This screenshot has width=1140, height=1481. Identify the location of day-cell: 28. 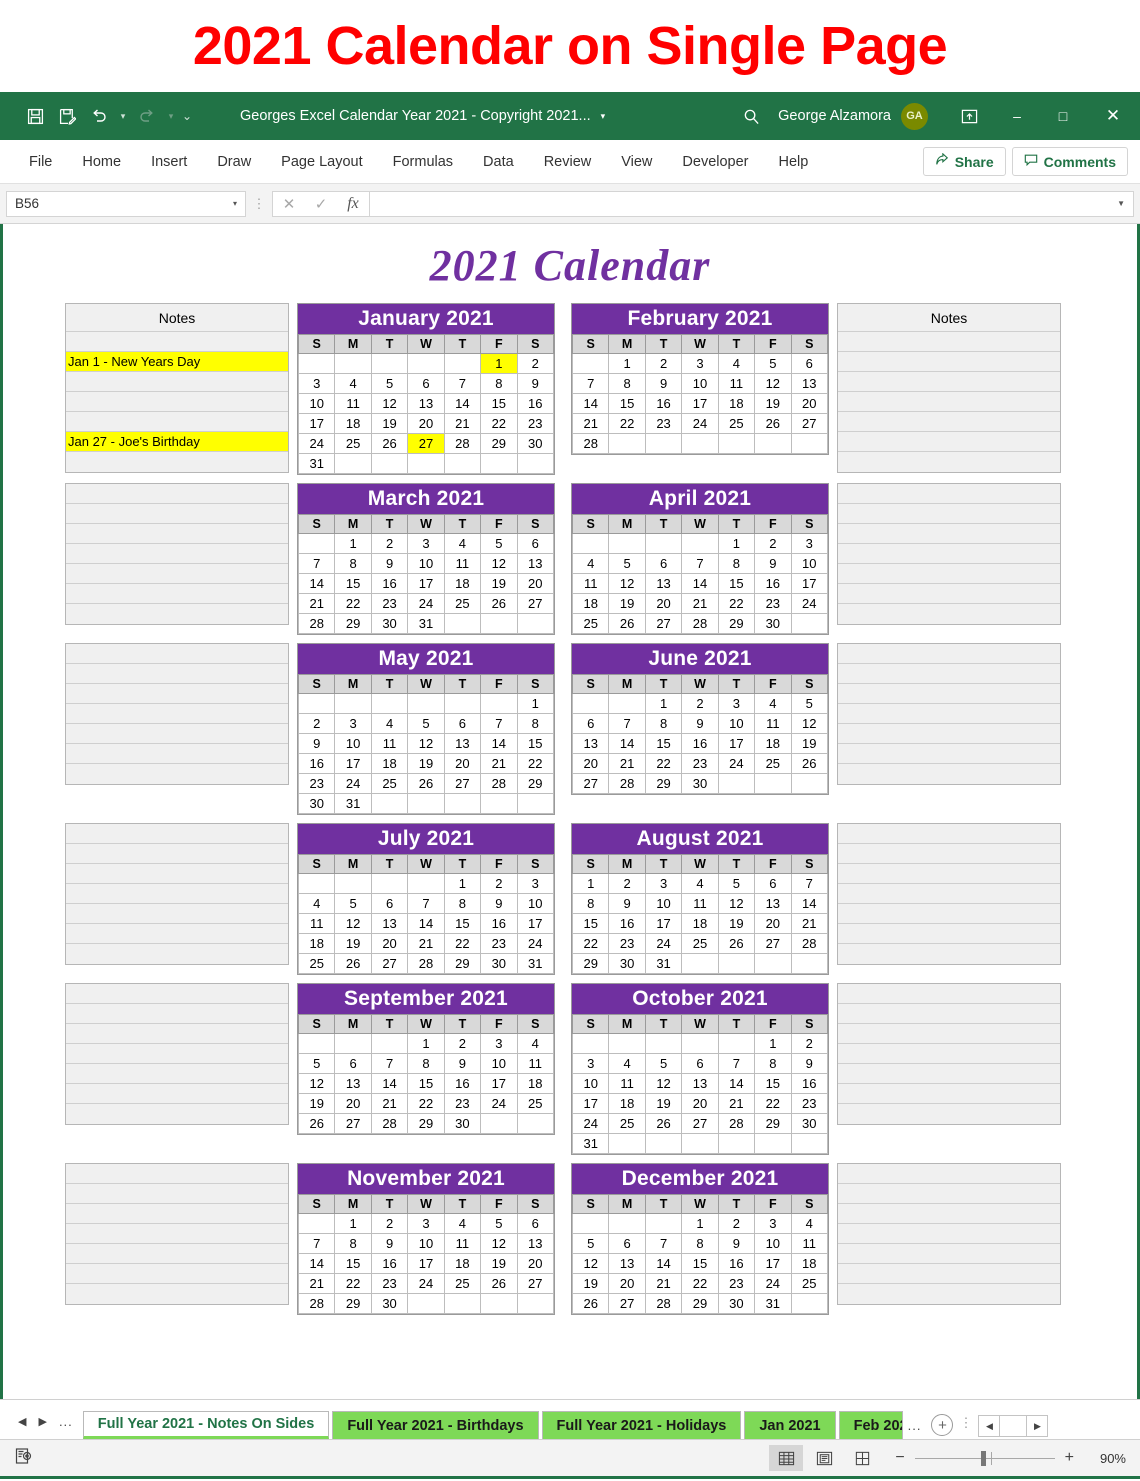
(663, 1303).